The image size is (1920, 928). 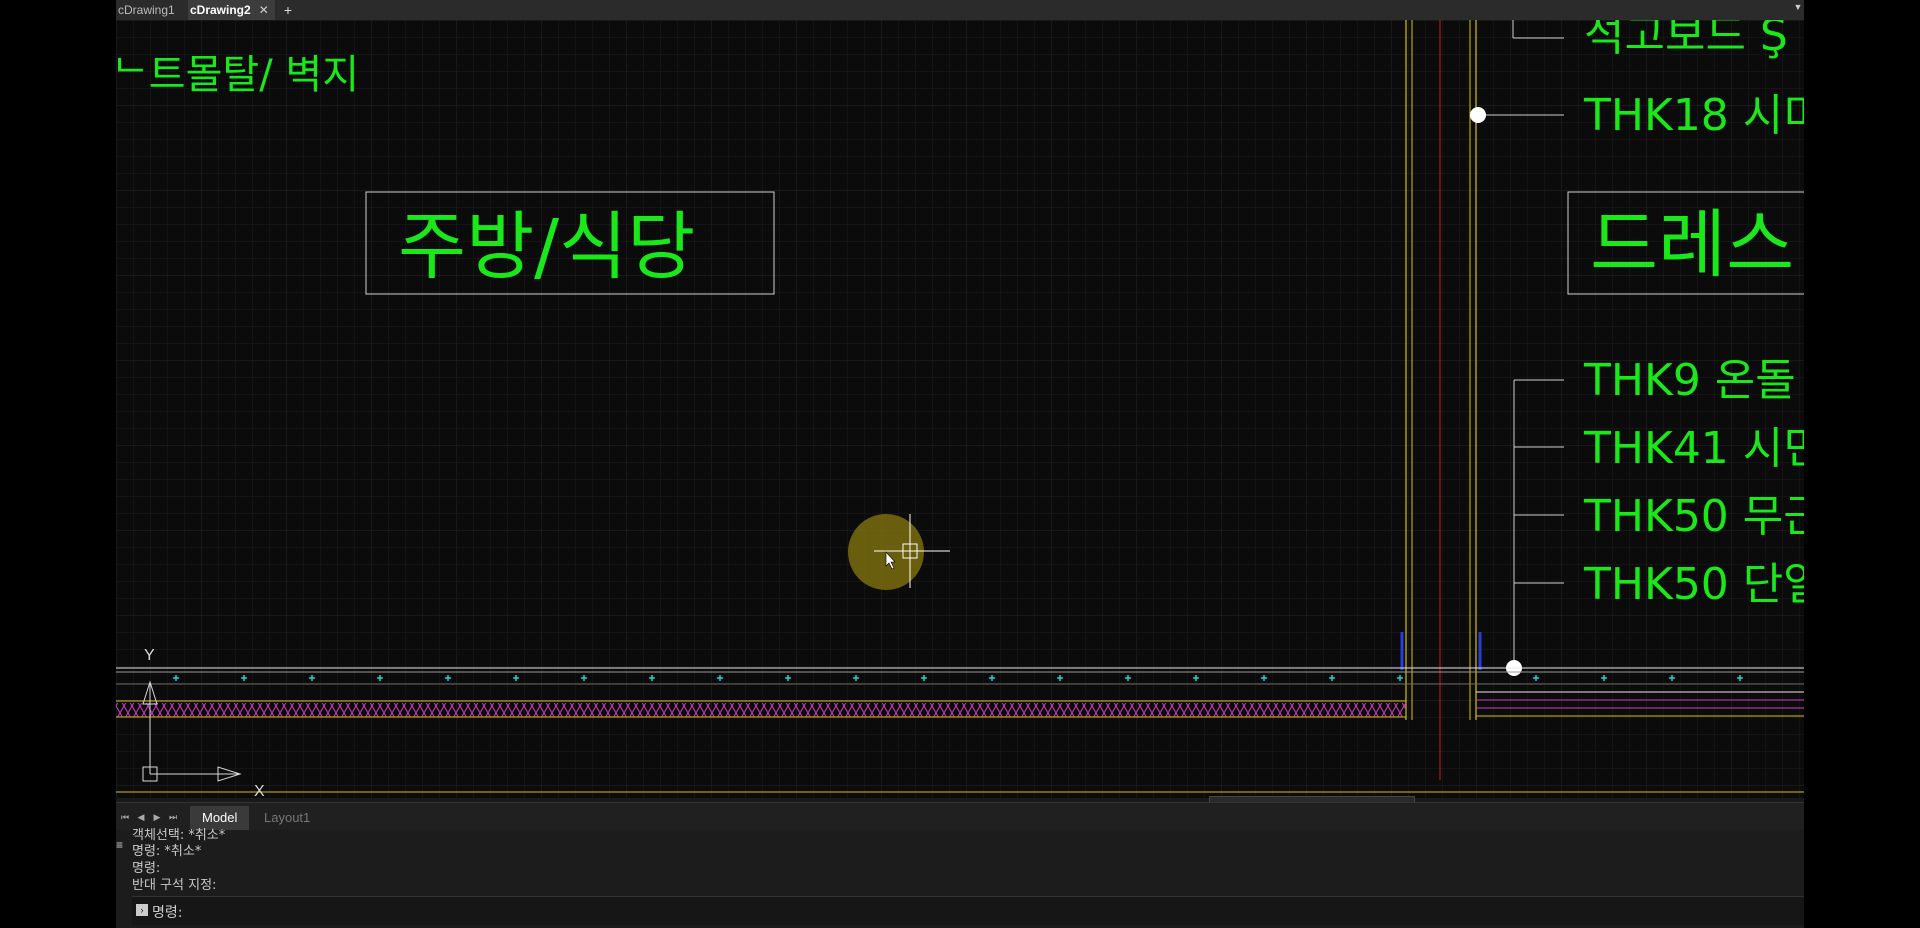 I want to click on close-icon: ✕, so click(x=264, y=10).